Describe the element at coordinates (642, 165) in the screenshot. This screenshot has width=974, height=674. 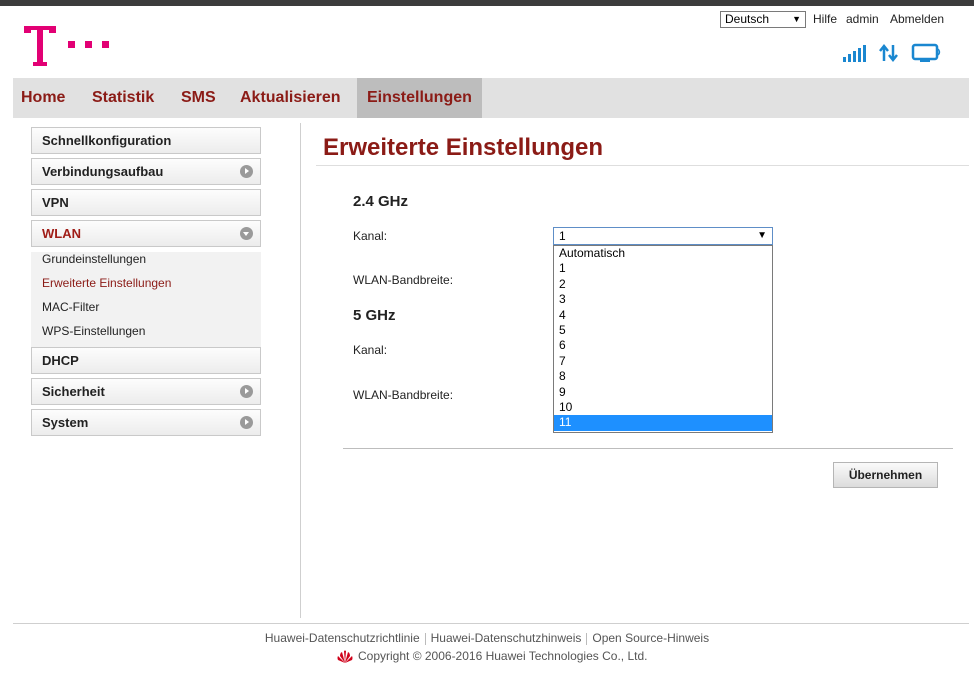
I see `title-divider` at that location.